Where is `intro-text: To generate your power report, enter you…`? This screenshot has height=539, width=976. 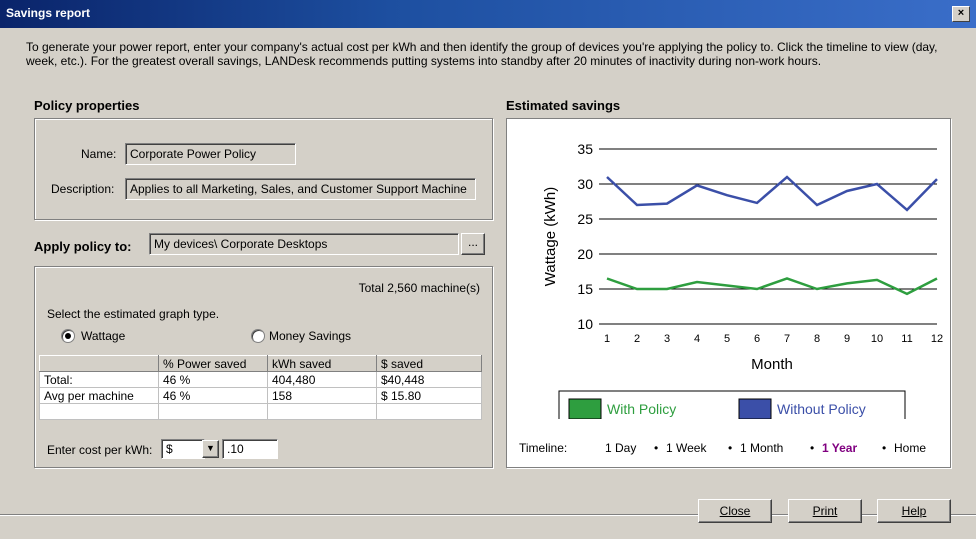
intro-text: To generate your power report, enter you… is located at coordinates (482, 54).